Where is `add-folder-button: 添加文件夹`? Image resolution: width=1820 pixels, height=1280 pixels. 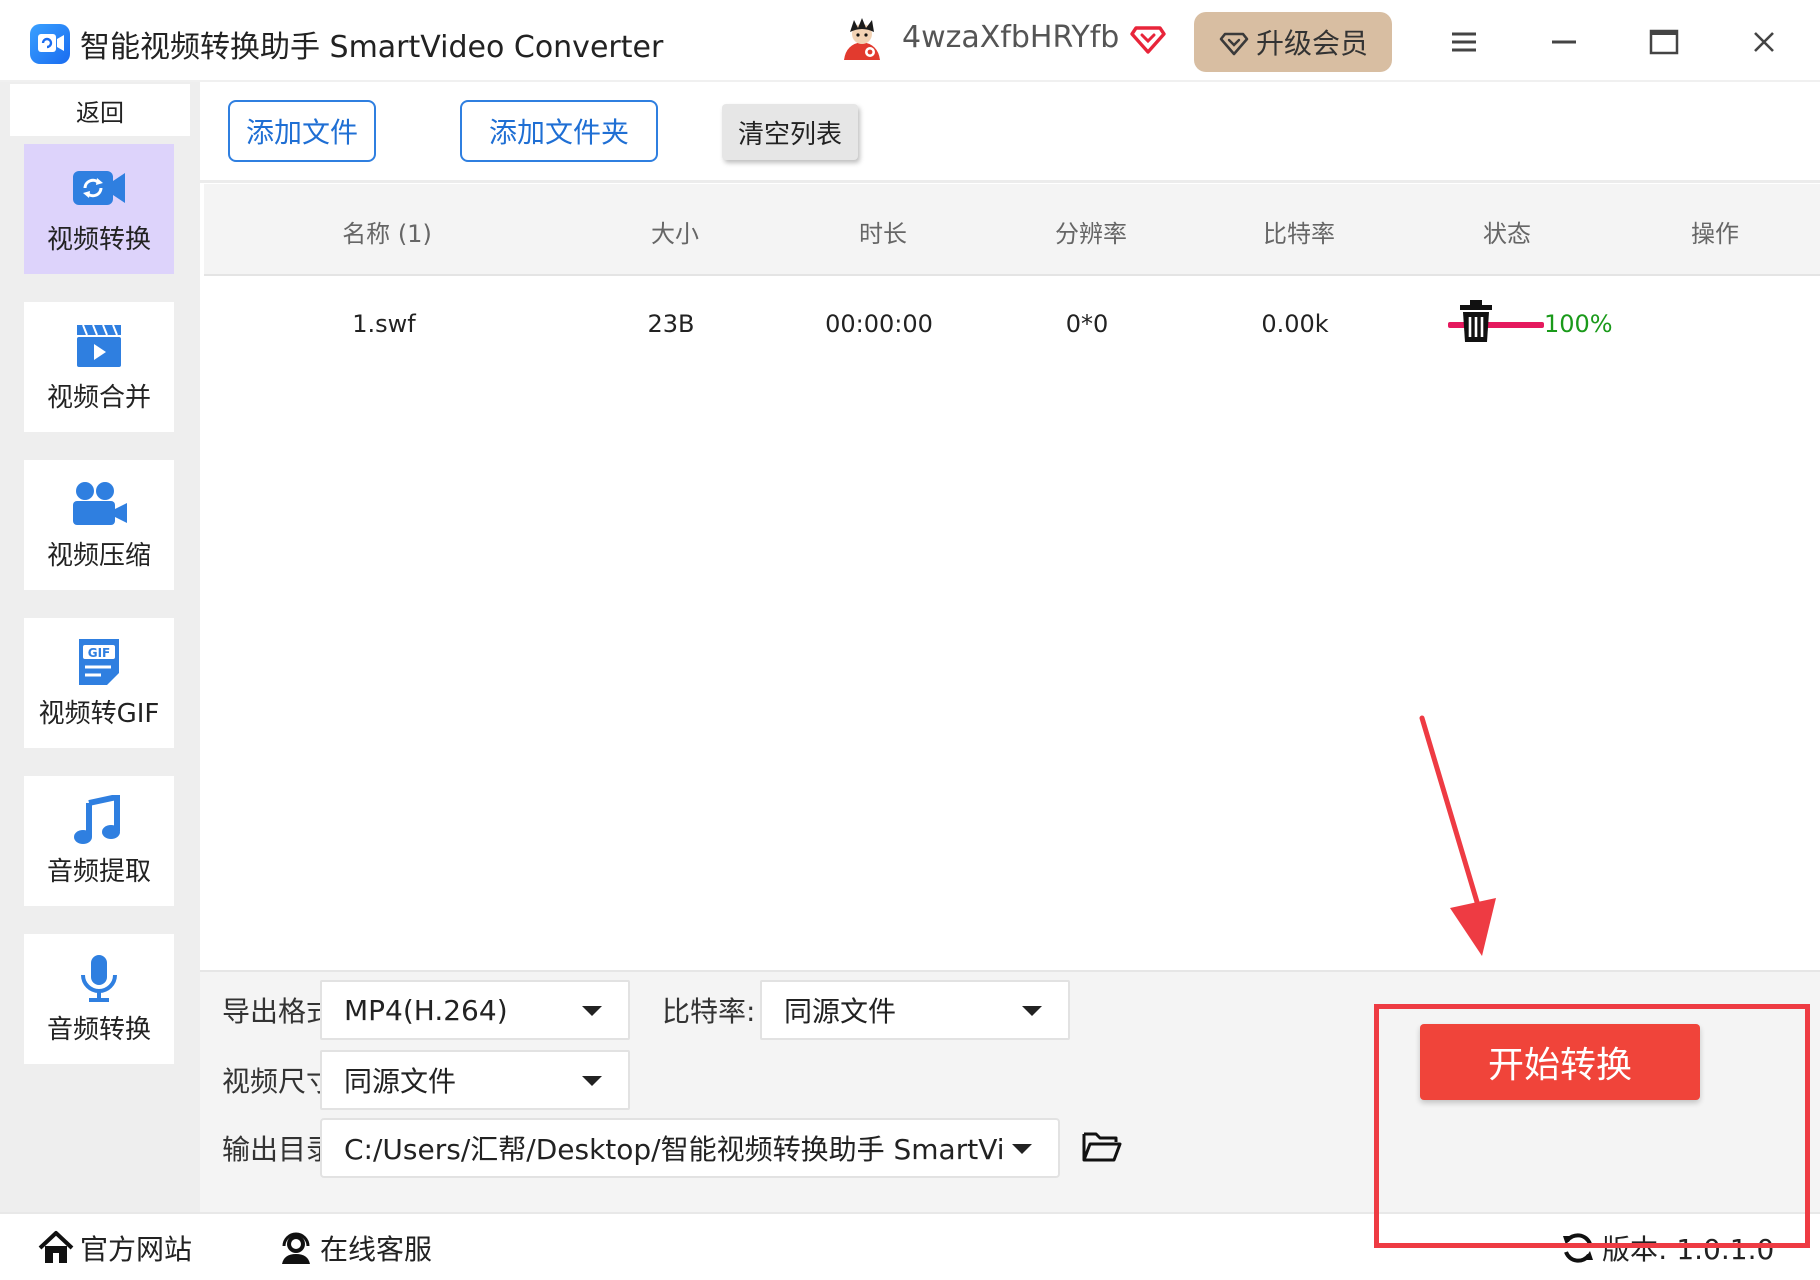
add-folder-button: 添加文件夹 is located at coordinates (559, 131).